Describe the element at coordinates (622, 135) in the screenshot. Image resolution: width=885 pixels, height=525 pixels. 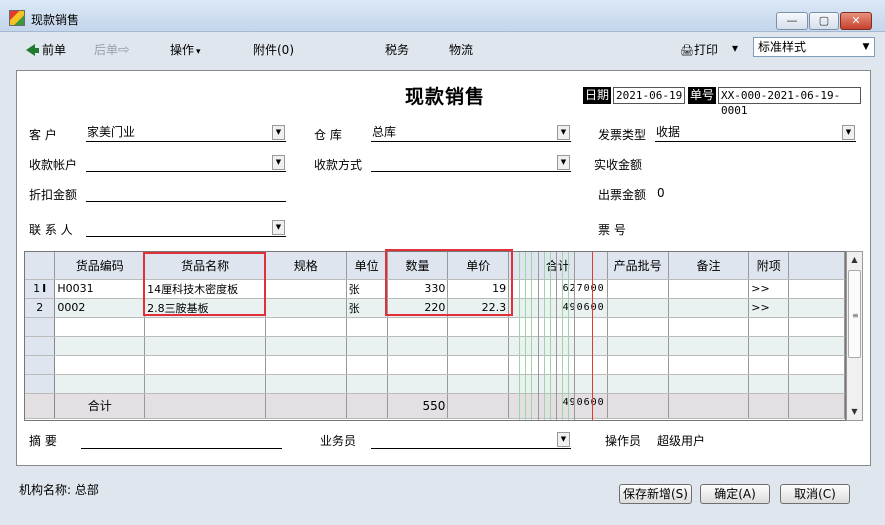
I see `invoice-type-label: 发票类型` at that location.